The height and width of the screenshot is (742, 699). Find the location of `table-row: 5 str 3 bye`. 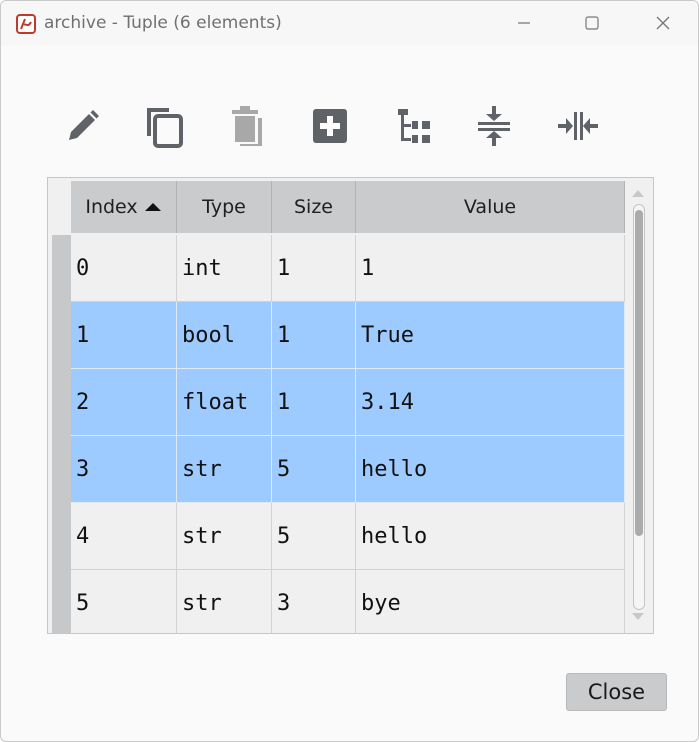

table-row: 5 str 3 bye is located at coordinates (338, 601).